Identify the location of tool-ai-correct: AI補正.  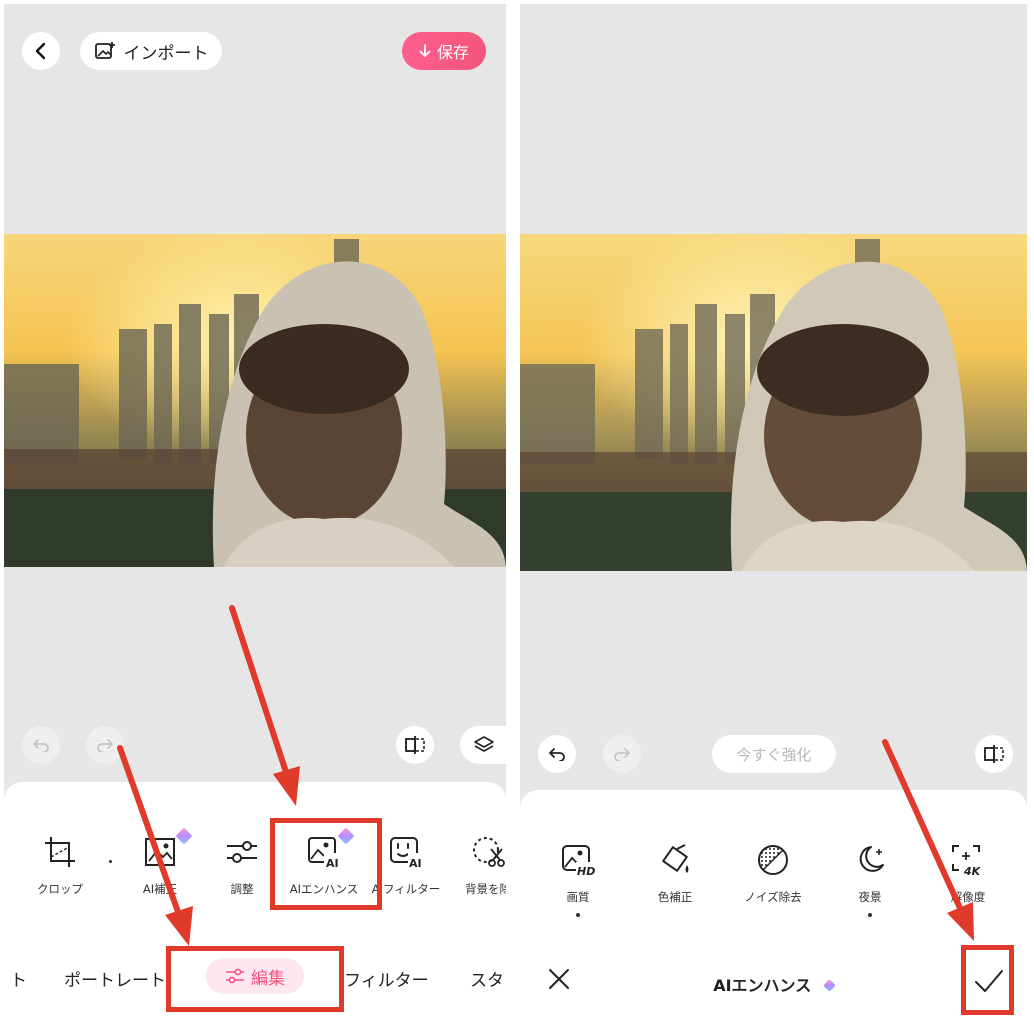
(160, 862).